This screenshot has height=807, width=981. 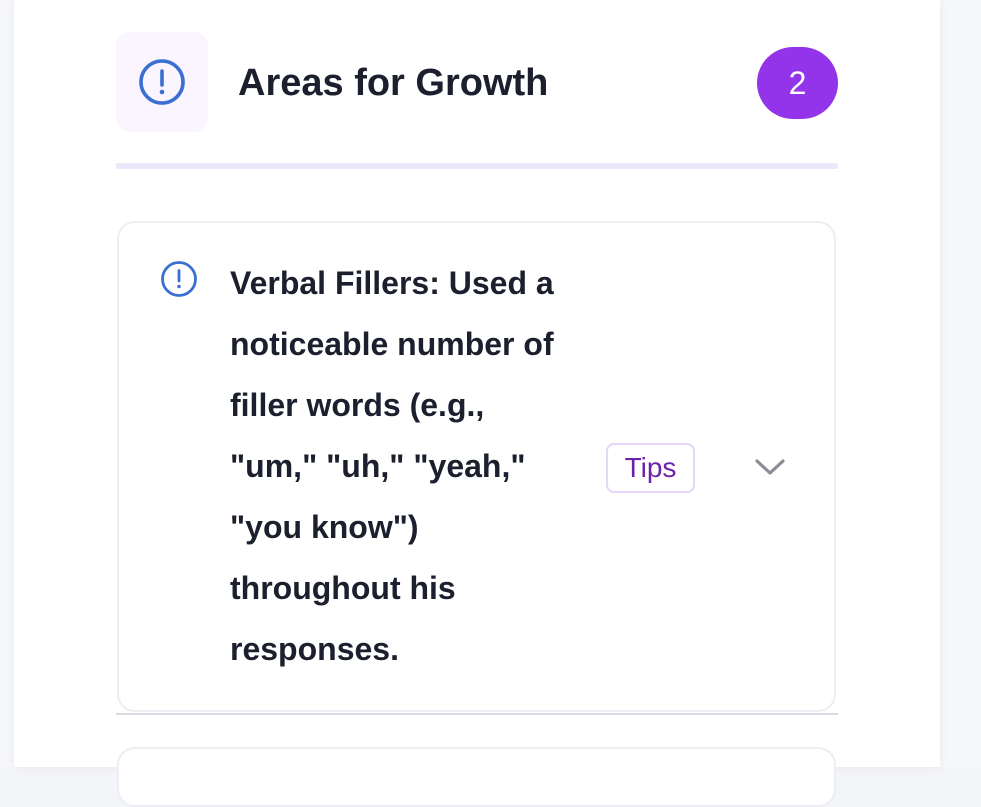 I want to click on section-icon-container, so click(x=162, y=82).